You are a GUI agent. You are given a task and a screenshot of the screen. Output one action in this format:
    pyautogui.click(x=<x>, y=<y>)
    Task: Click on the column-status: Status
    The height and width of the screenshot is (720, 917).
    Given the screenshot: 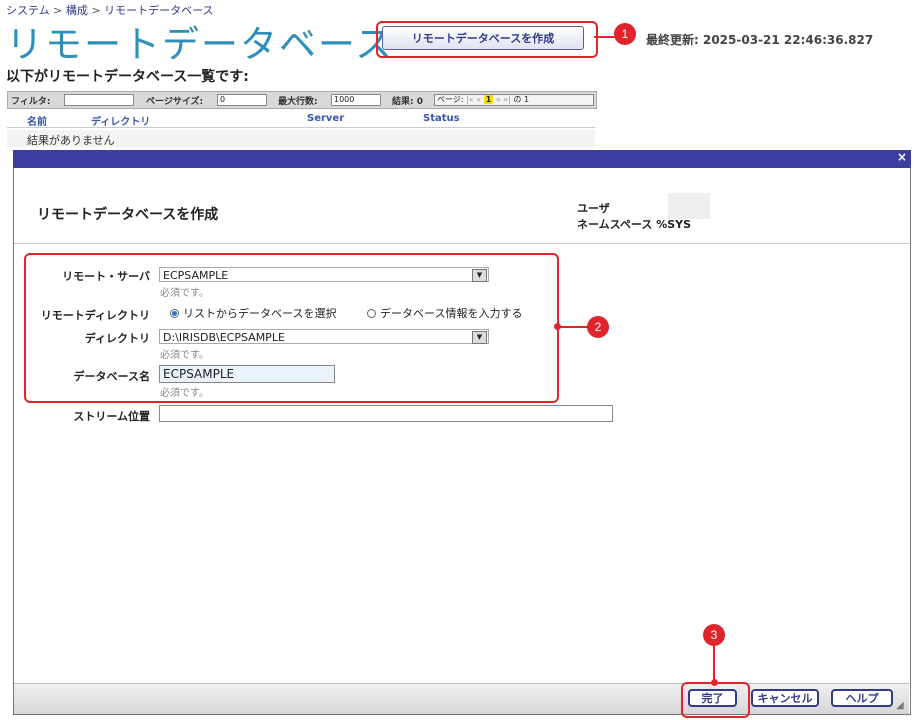 What is the action you would take?
    pyautogui.click(x=441, y=118)
    